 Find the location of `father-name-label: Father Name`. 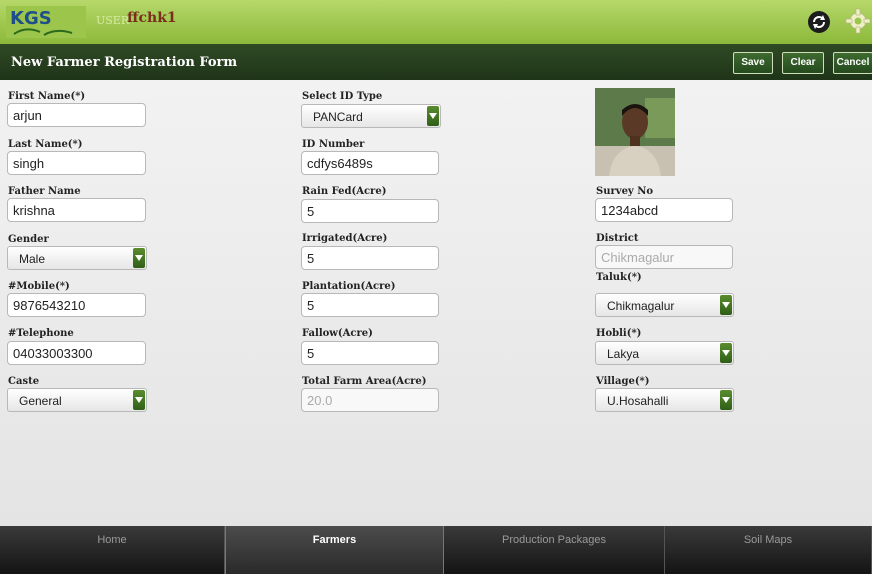

father-name-label: Father Name is located at coordinates (44, 191).